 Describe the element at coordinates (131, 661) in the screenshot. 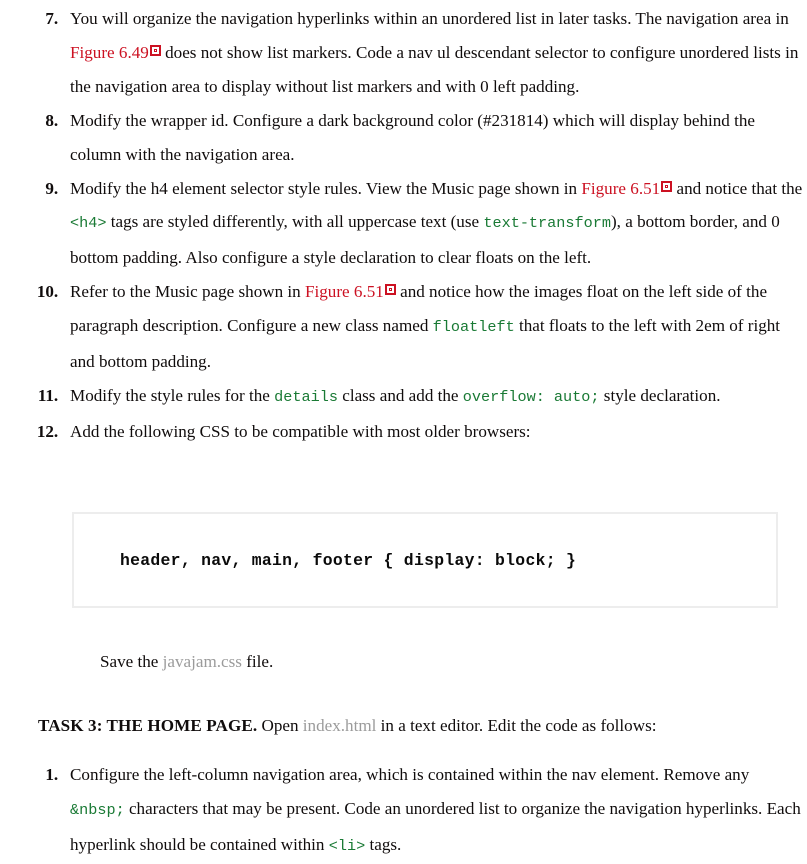

I see `body-text: Save the` at that location.